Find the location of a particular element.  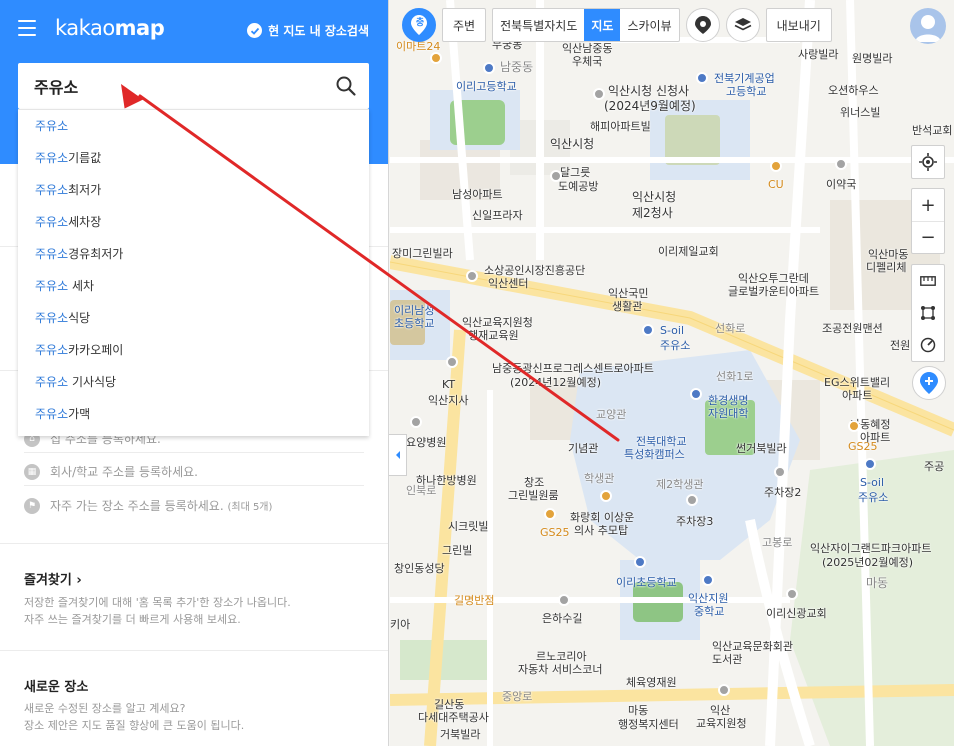

map-label: 자동차 서비스코너 is located at coordinates (560, 669).